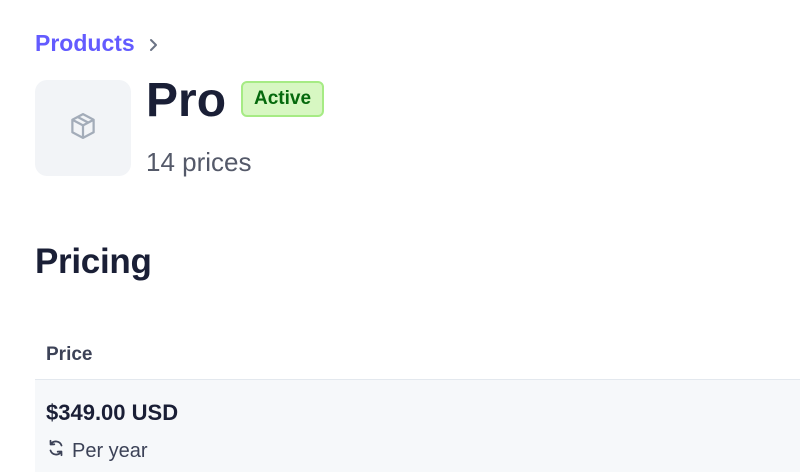 The image size is (800, 472). Describe the element at coordinates (153, 45) in the screenshot. I see `chevron-right-icon` at that location.